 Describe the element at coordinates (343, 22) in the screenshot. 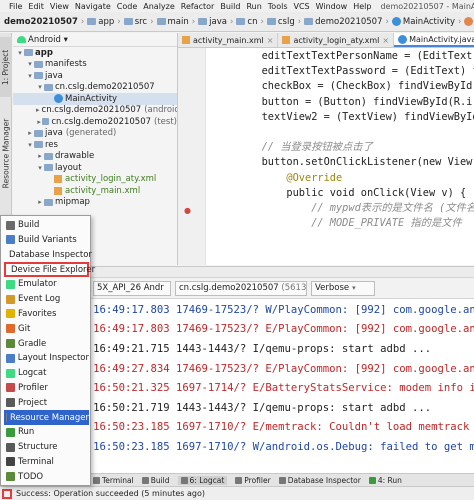

I see `breadcrumb-package: demo20210507` at that location.